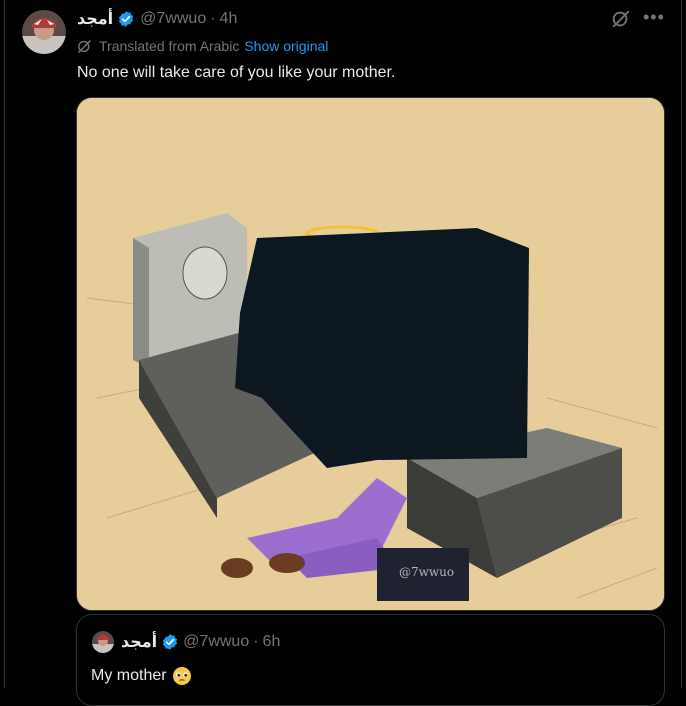  Describe the element at coordinates (272, 642) in the screenshot. I see `quoted-tweet-timestamp: 6h` at that location.